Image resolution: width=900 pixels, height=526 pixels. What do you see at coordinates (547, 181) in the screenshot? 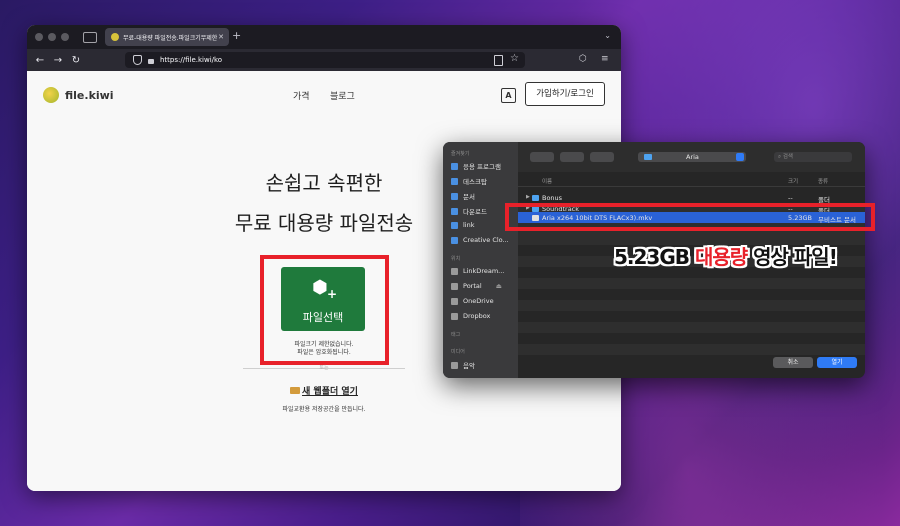
I see `column-name: 이름` at bounding box center [547, 181].